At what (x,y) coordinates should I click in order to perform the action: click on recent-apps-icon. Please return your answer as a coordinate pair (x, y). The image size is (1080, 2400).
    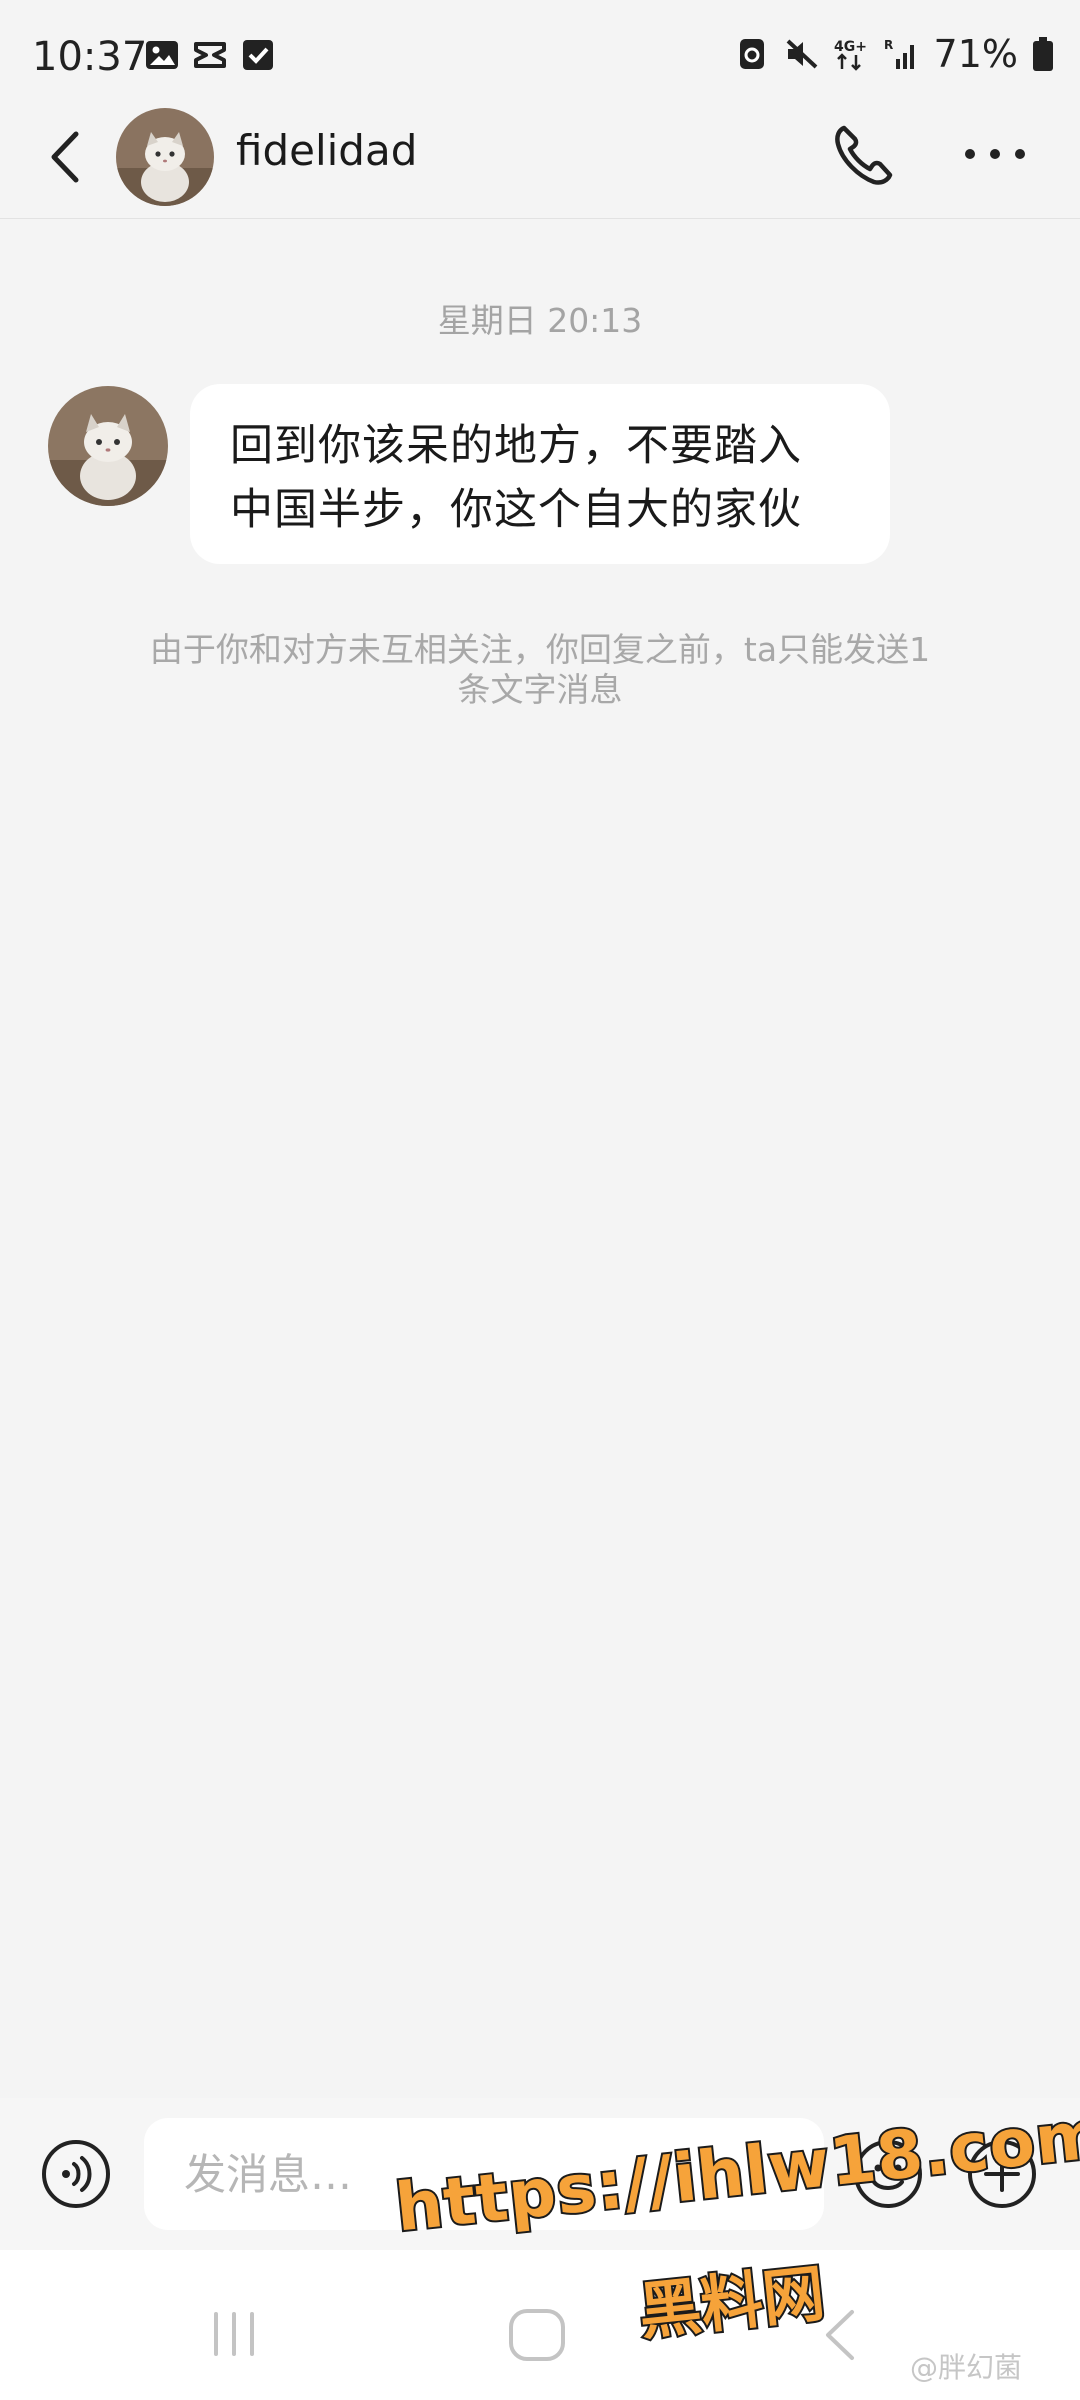
    Looking at the image, I should click on (234, 2334).